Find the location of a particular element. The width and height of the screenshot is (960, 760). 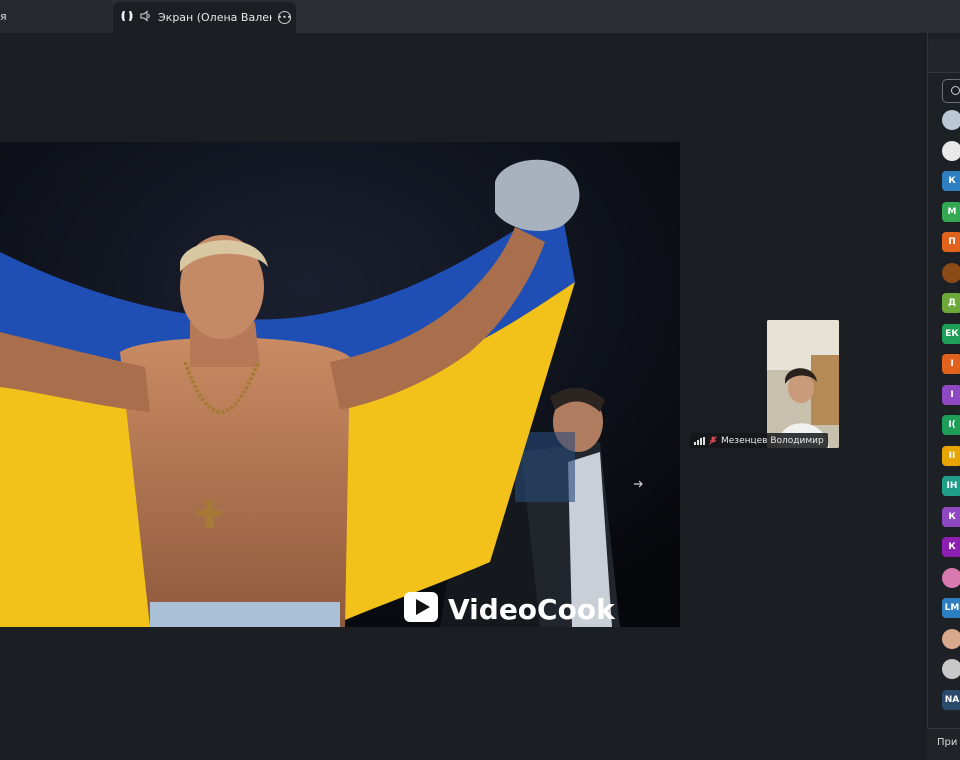

mouse-cursor-icon is located at coordinates (639, 485).